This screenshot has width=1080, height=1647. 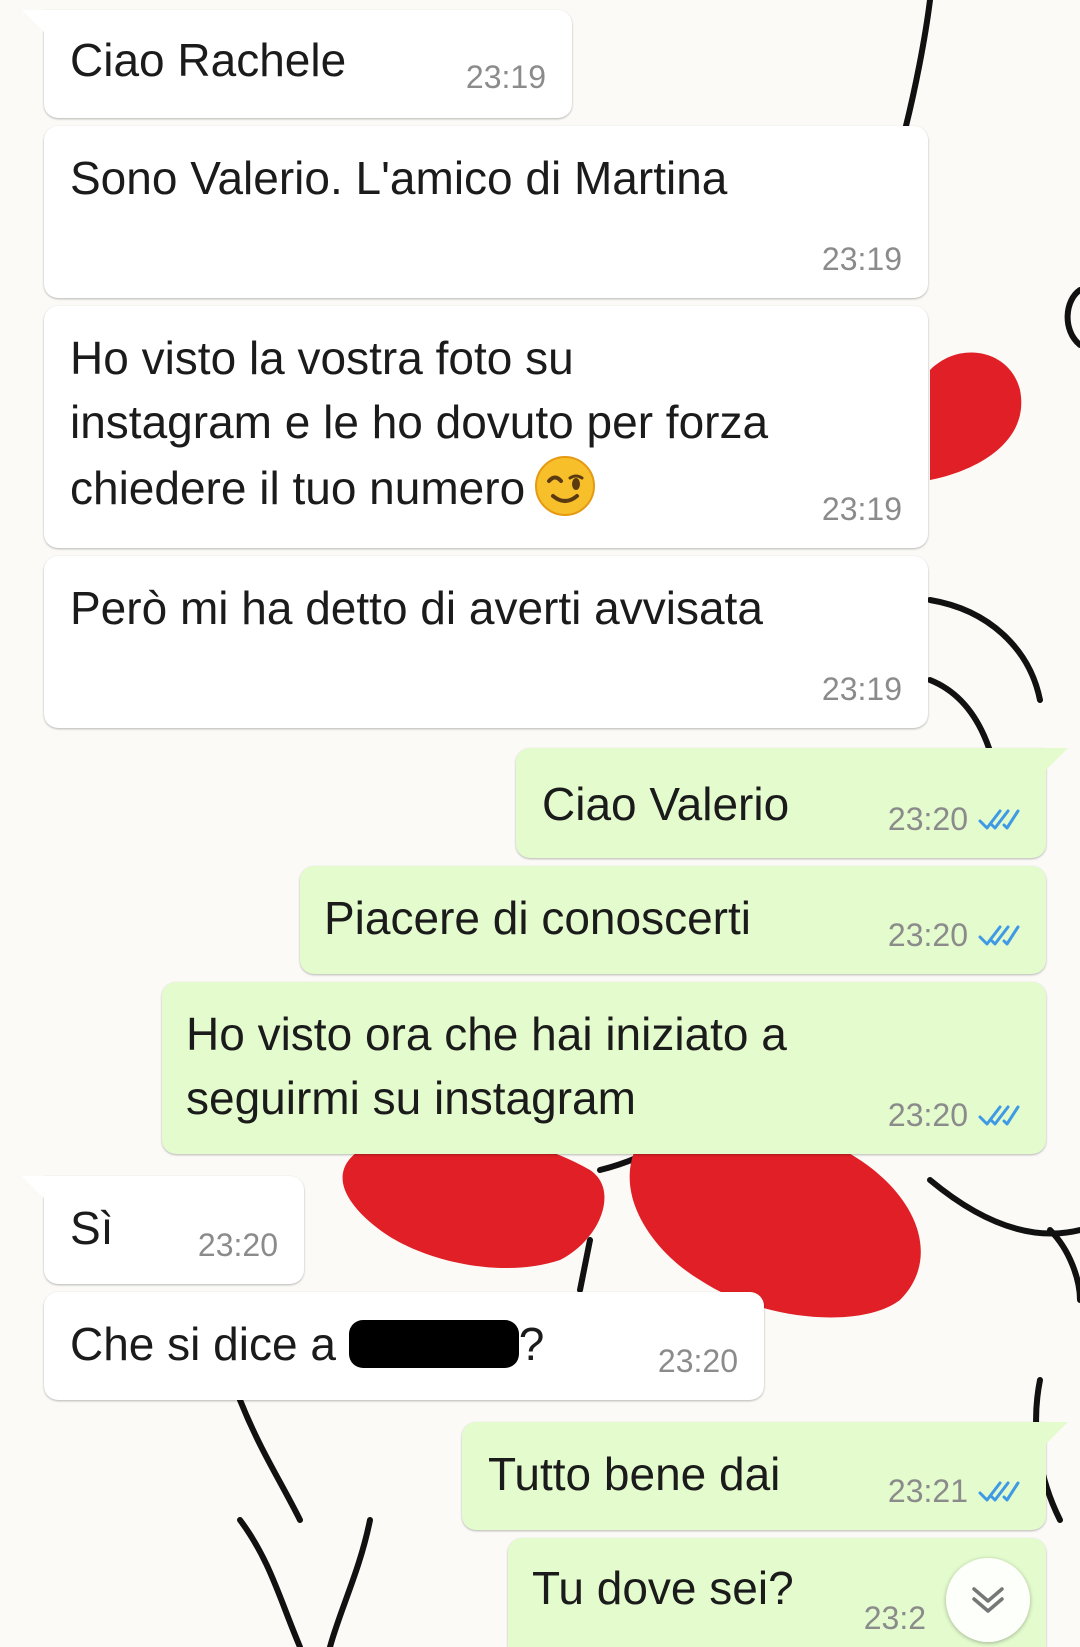 I want to click on message-line: Ho visto la vostra foto su, so click(x=322, y=358).